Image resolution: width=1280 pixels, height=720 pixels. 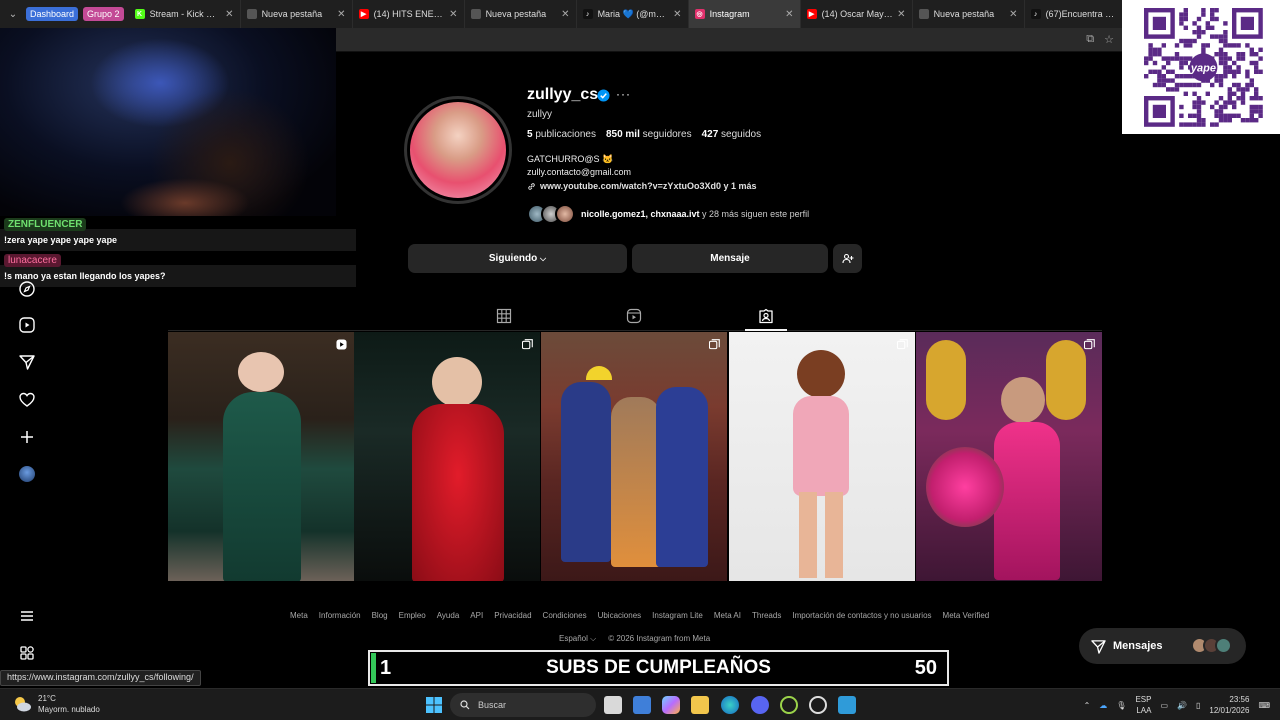 What do you see at coordinates (649, 134) in the screenshot?
I see `followers-count: 850 mil seguidores` at bounding box center [649, 134].